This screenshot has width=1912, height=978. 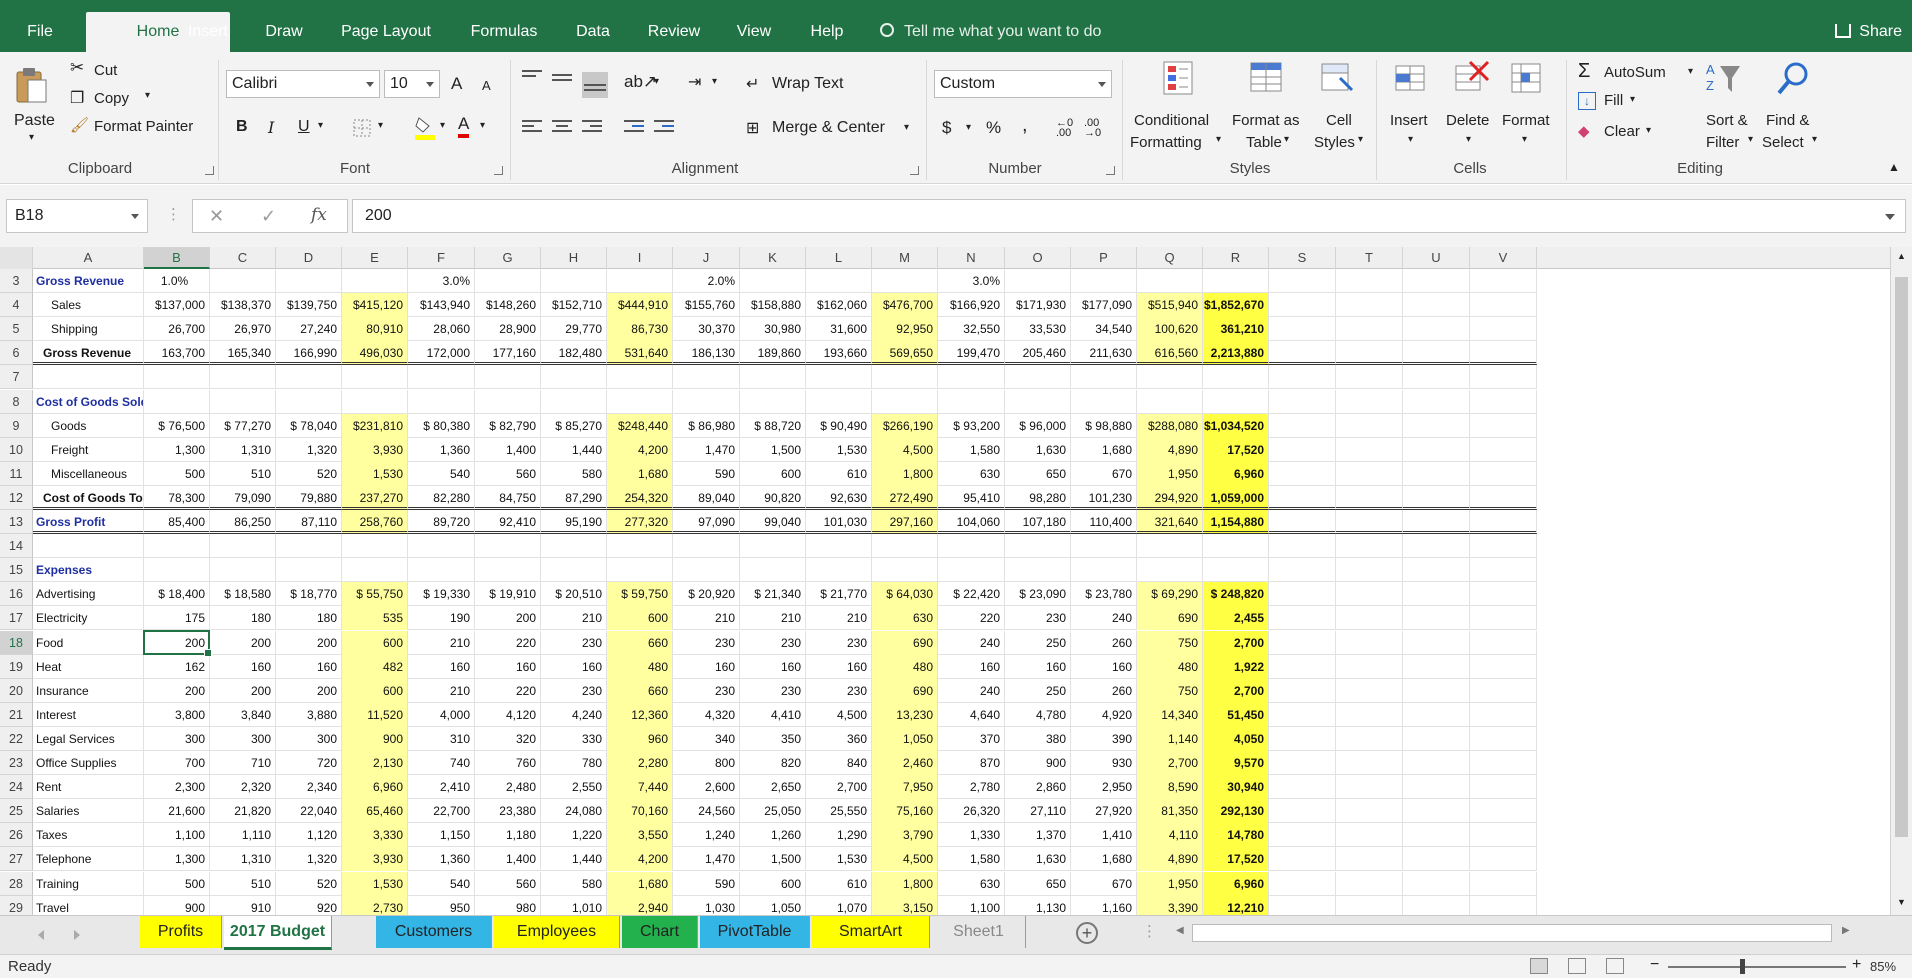 What do you see at coordinates (508, 329) in the screenshot?
I see `cell-g5: 28,900` at bounding box center [508, 329].